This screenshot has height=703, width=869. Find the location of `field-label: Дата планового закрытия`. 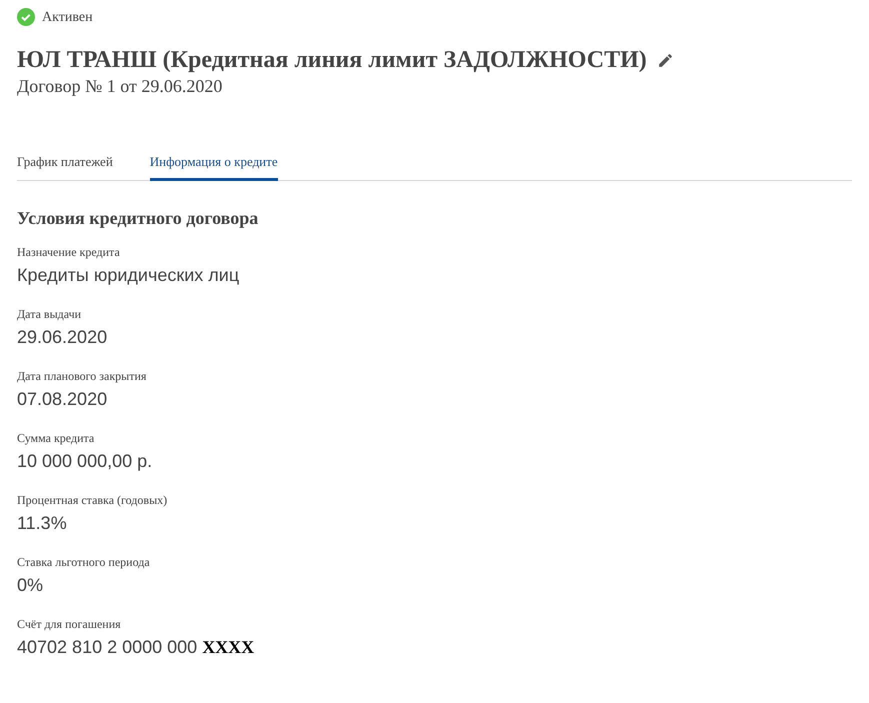

field-label: Дата планового закрытия is located at coordinates (82, 376).